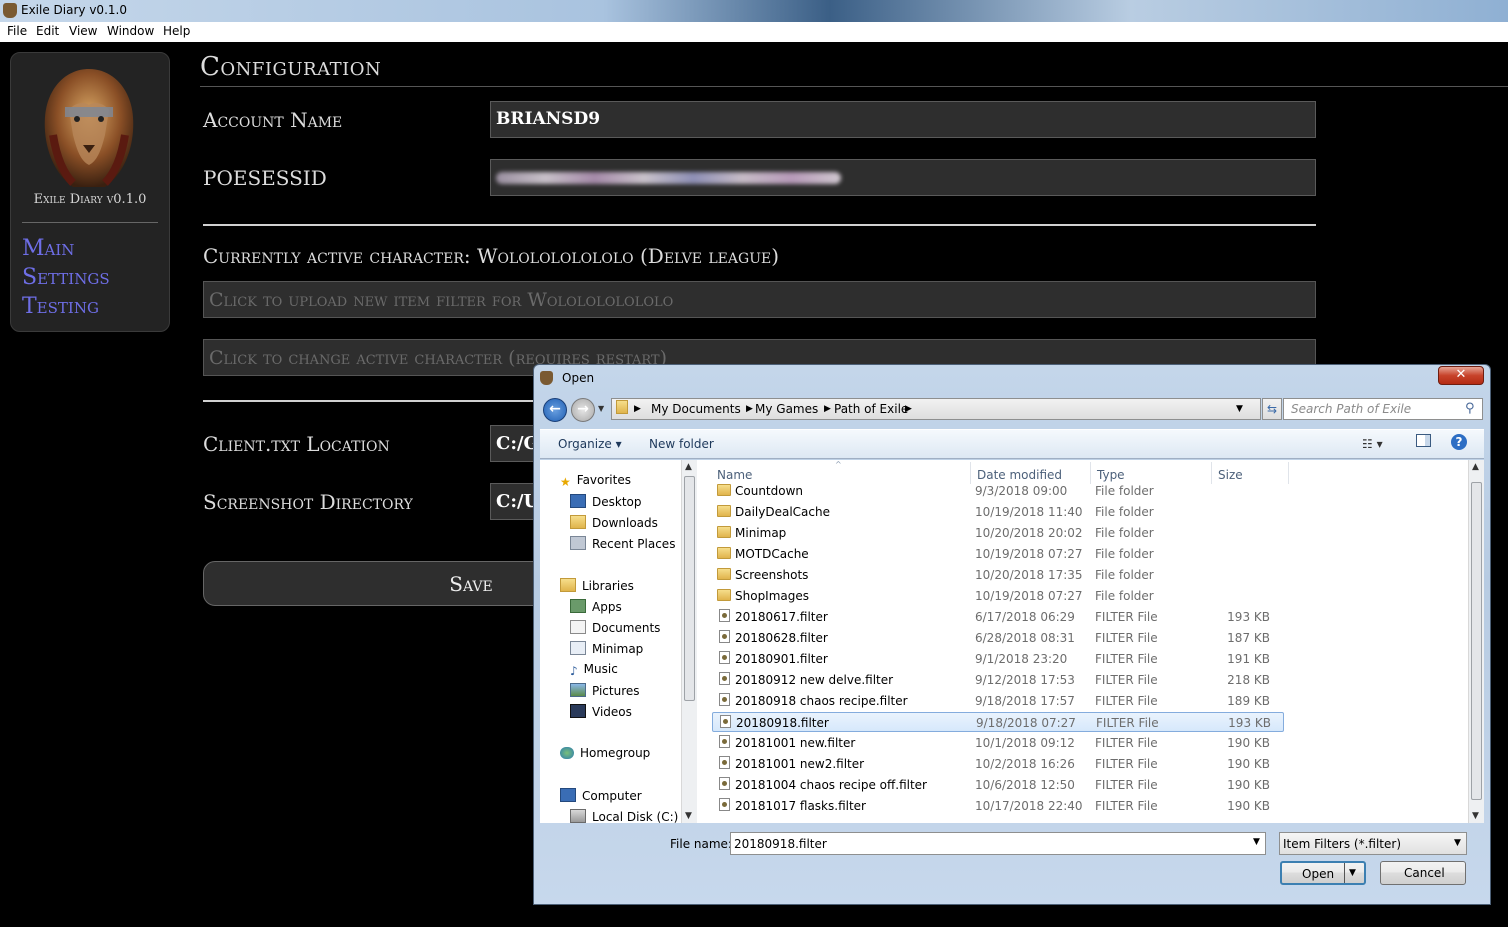 This screenshot has height=927, width=1508. Describe the element at coordinates (130, 31) in the screenshot. I see `menu-window: Window` at that location.